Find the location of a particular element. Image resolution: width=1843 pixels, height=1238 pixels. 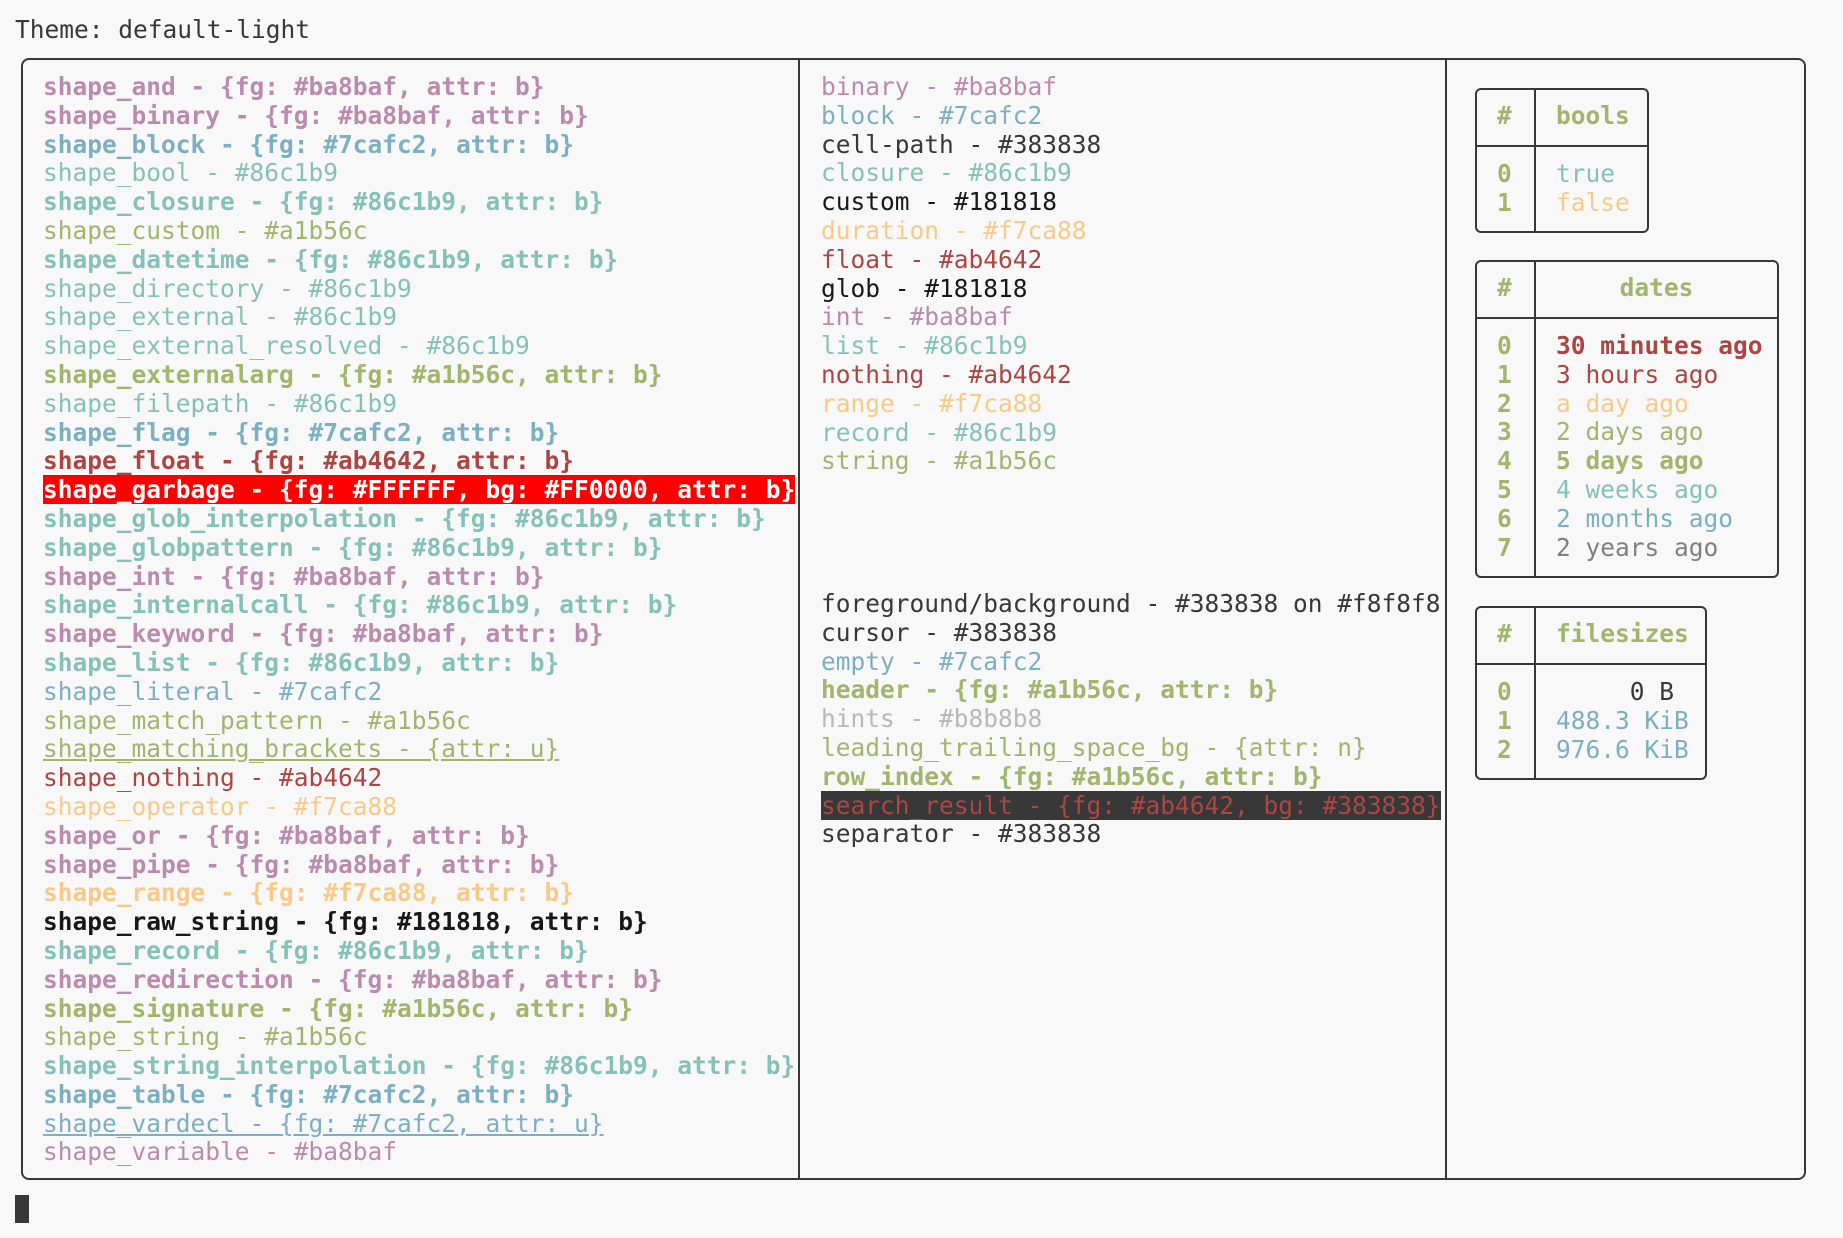

style-entry: shape_float - {fg: #ab4642, attr: b} is located at coordinates (419, 461).